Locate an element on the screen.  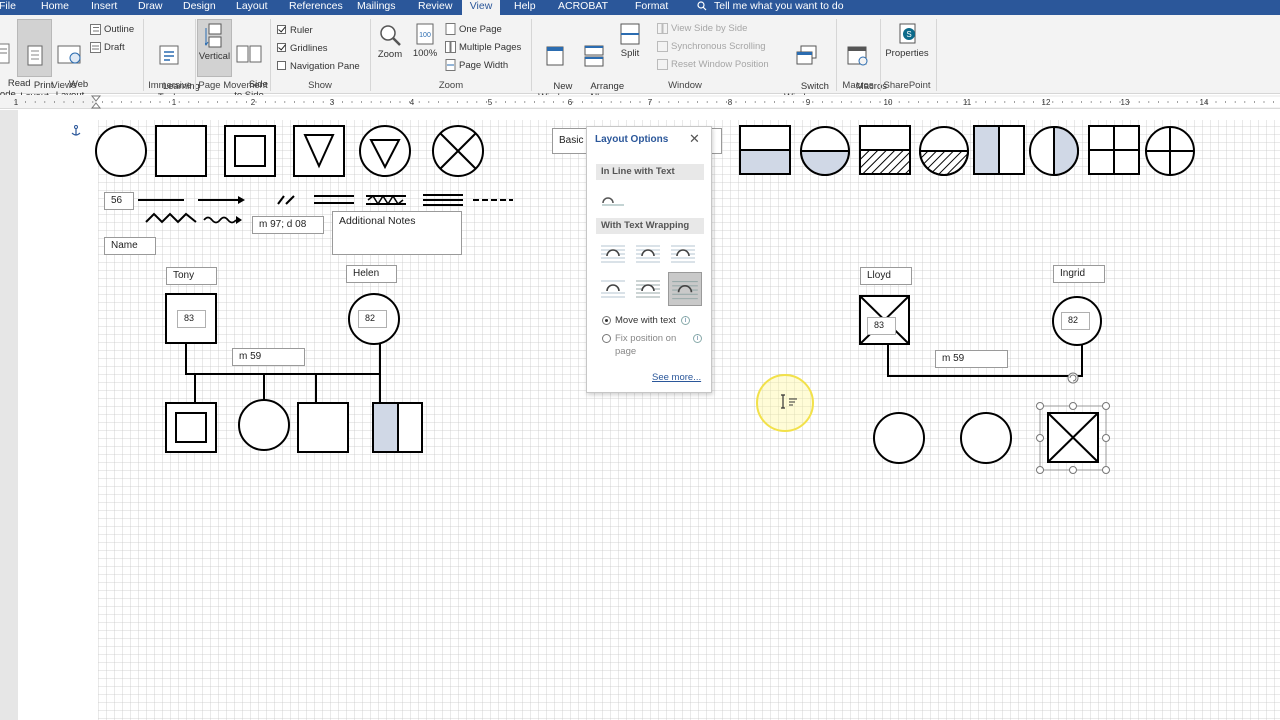
fix-position-radio is located at coordinates (606, 338).